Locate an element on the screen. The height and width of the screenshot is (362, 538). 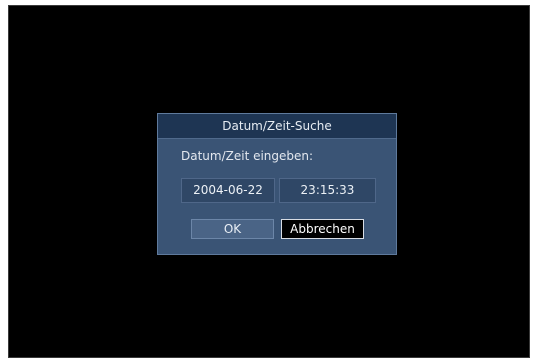
date-time-prompt: Datum/Zeit eingeben: is located at coordinates (247, 156).